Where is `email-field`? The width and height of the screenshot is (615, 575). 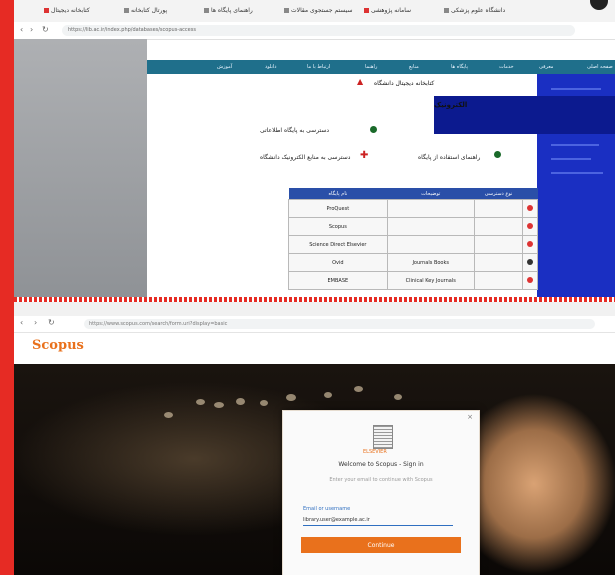 email-field is located at coordinates (378, 520).